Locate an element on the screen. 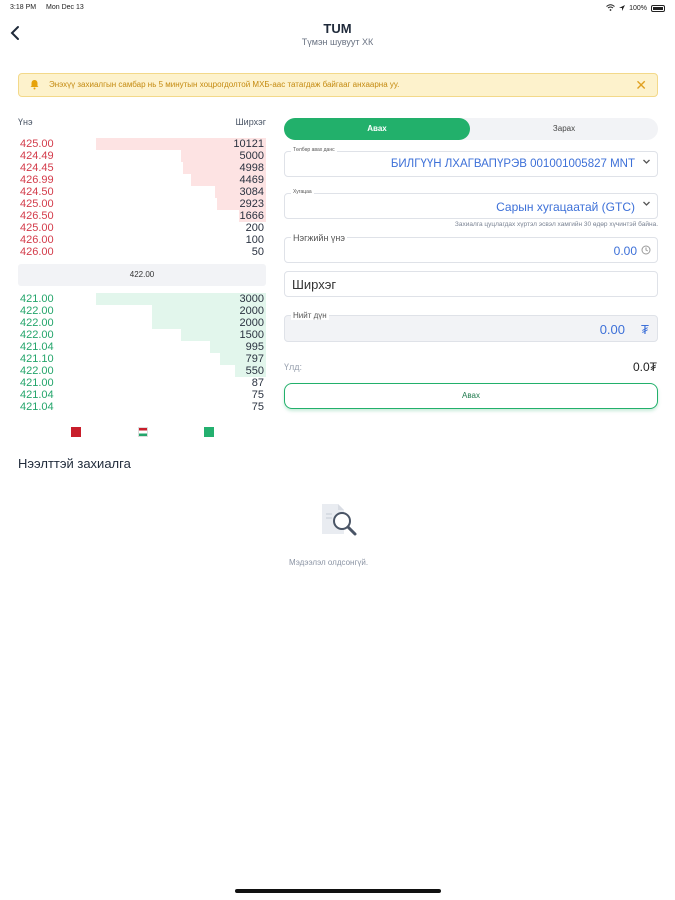 The image size is (675, 900). bid-row: 422.00 550 is located at coordinates (142, 371).